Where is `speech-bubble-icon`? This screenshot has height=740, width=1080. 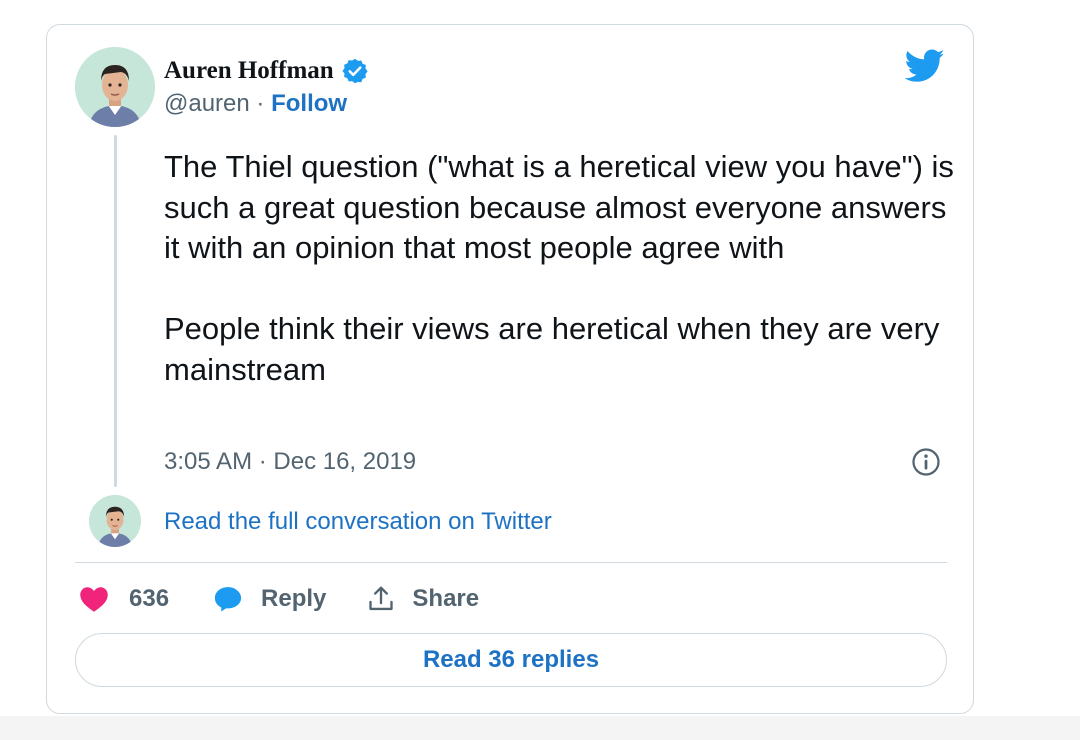 speech-bubble-icon is located at coordinates (228, 599).